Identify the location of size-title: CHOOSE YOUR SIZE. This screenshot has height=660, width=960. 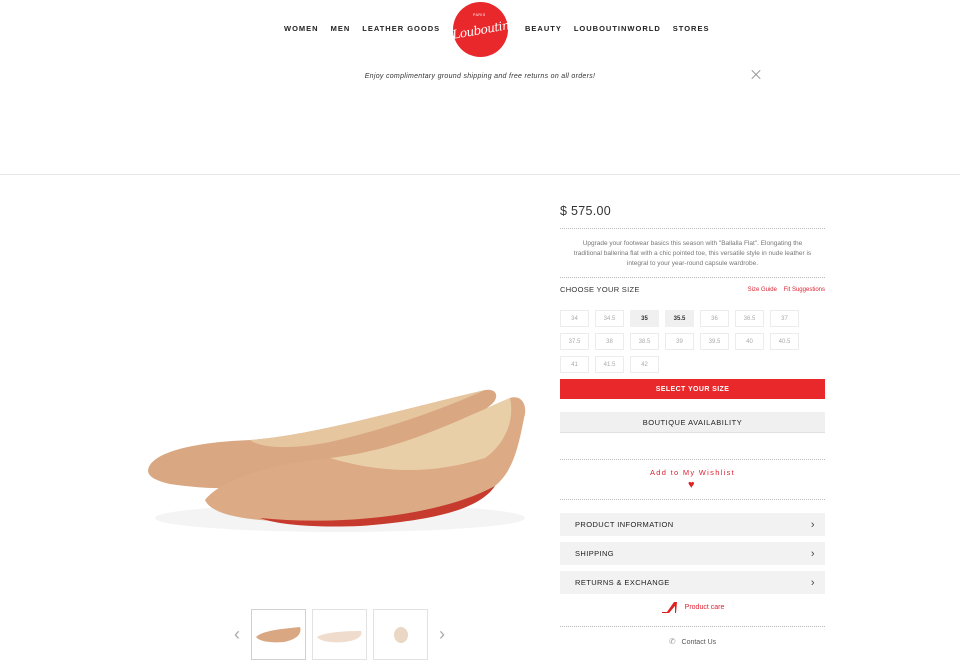
(600, 289).